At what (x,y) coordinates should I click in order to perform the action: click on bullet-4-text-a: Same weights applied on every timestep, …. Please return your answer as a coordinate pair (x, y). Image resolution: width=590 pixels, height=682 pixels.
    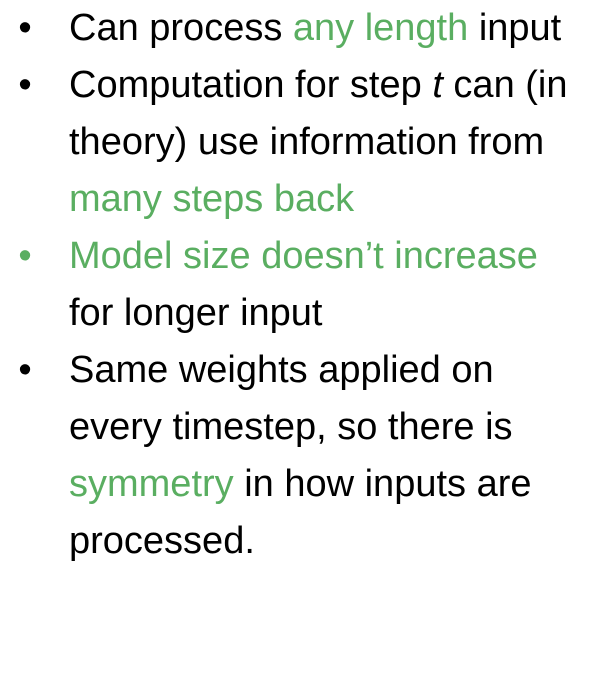
    Looking at the image, I should click on (291, 398).